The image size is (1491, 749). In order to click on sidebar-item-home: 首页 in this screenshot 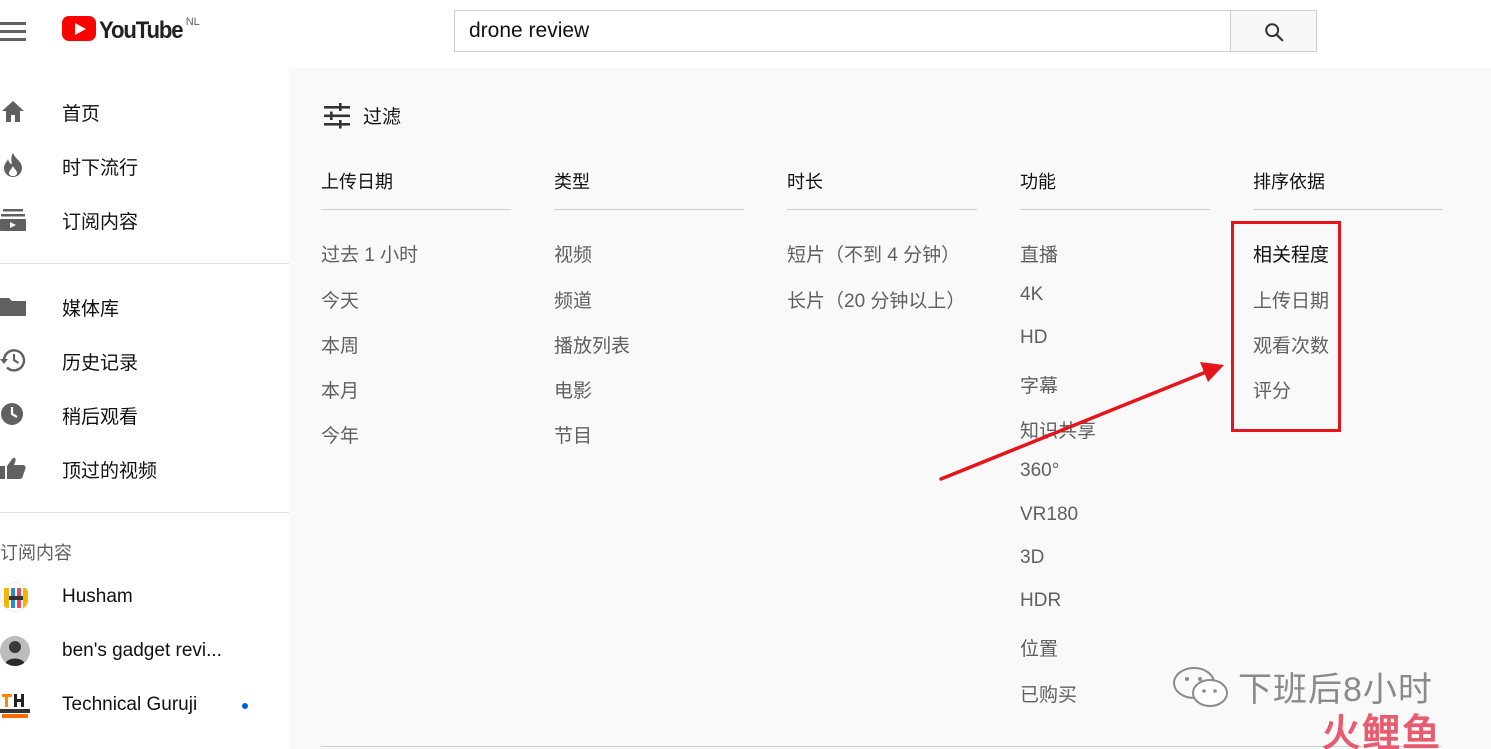, I will do `click(144, 111)`.